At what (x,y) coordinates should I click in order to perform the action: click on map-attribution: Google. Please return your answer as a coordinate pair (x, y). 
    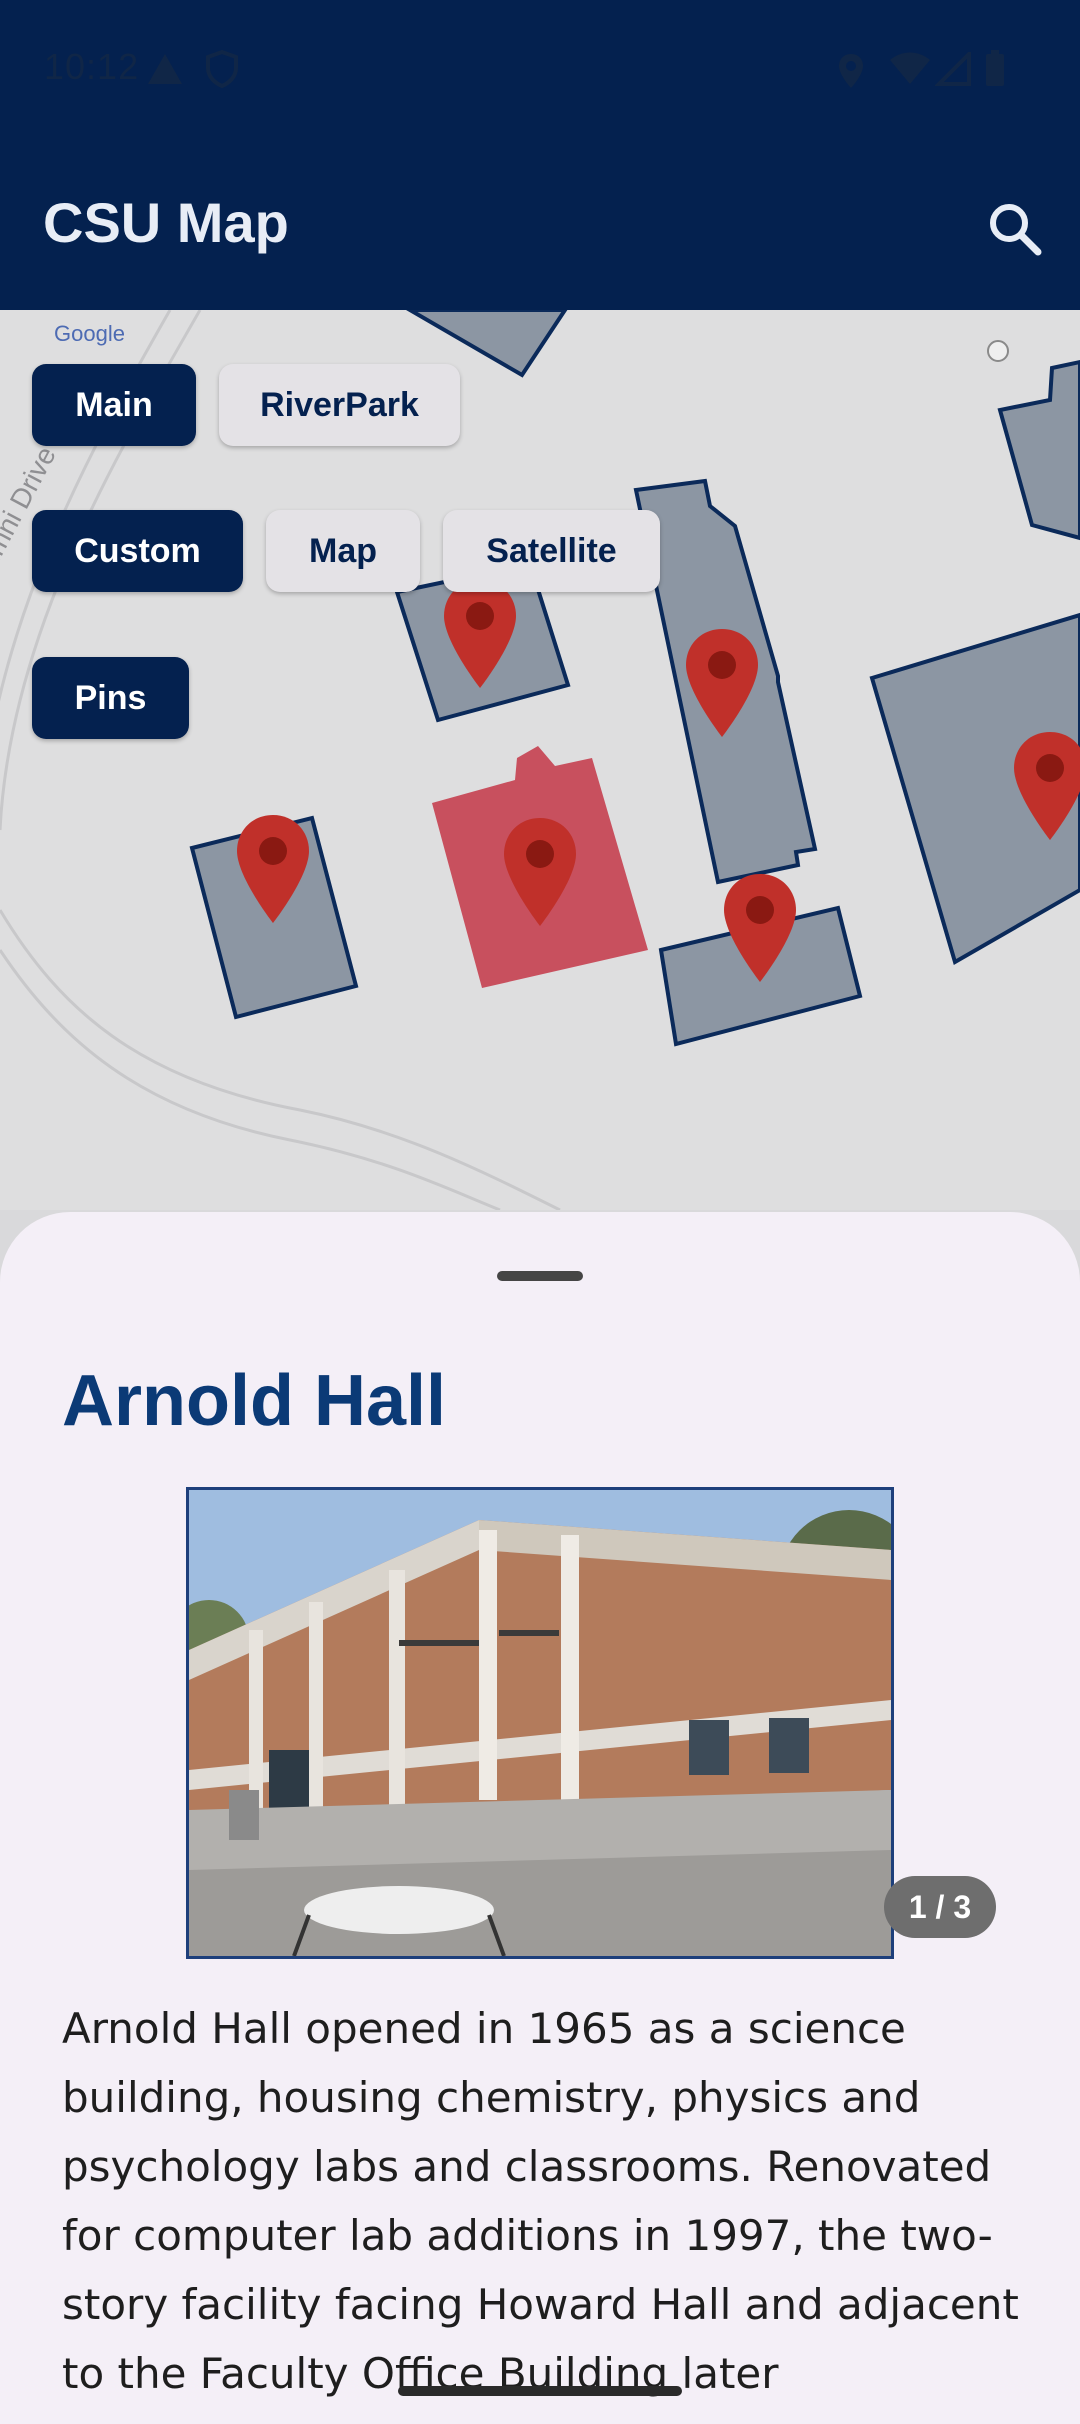
    Looking at the image, I should click on (89, 333).